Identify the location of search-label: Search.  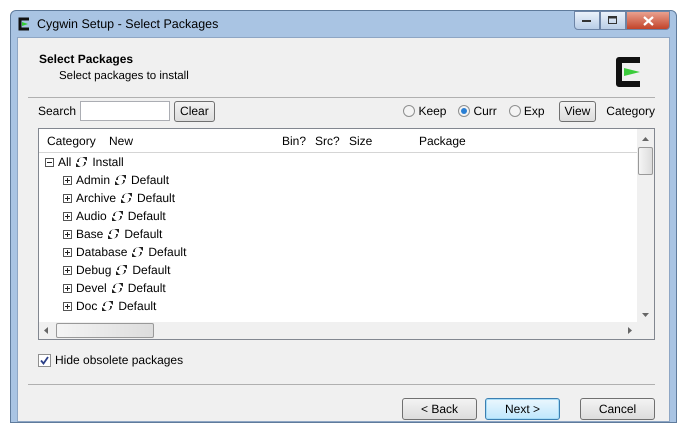
(57, 111).